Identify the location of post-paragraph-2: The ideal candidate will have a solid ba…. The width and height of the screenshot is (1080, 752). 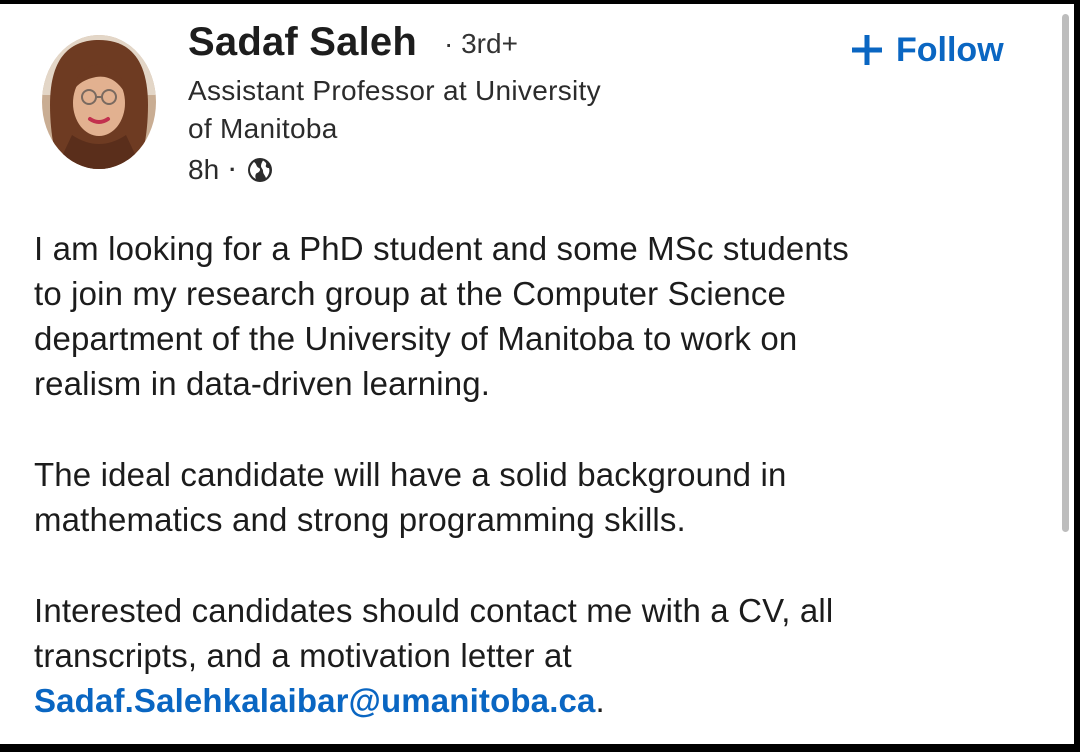
(534, 497).